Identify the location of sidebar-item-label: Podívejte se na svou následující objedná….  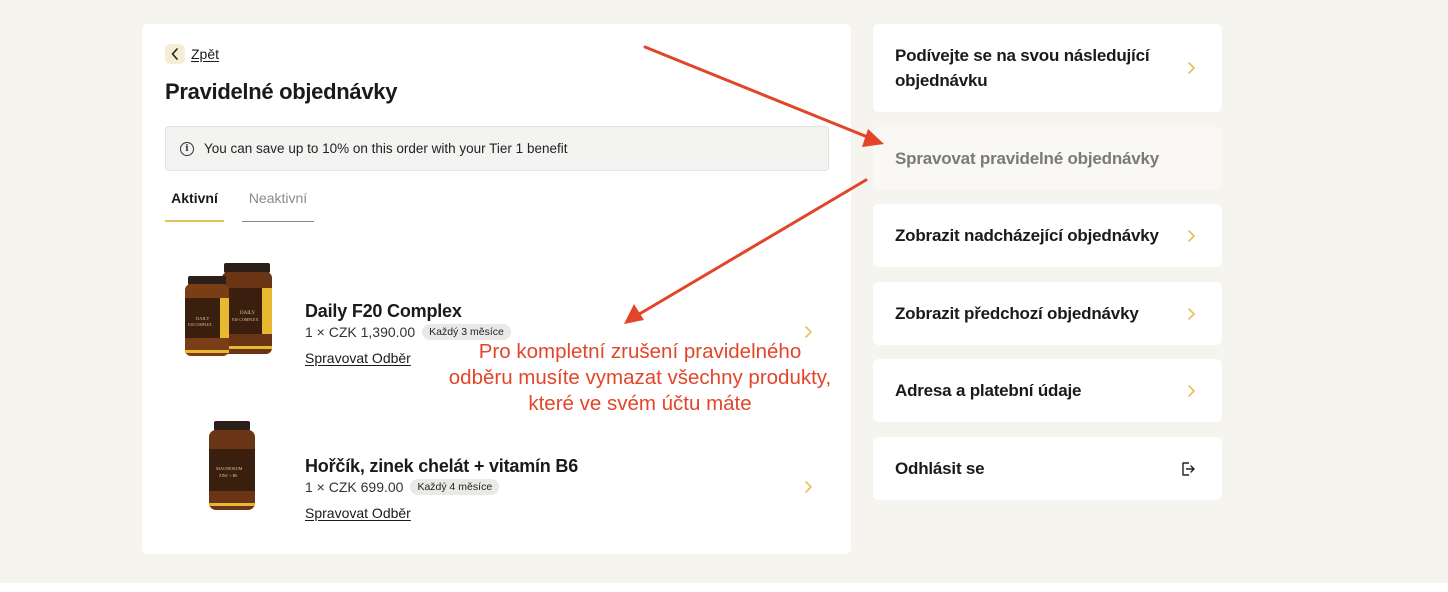
(1022, 68).